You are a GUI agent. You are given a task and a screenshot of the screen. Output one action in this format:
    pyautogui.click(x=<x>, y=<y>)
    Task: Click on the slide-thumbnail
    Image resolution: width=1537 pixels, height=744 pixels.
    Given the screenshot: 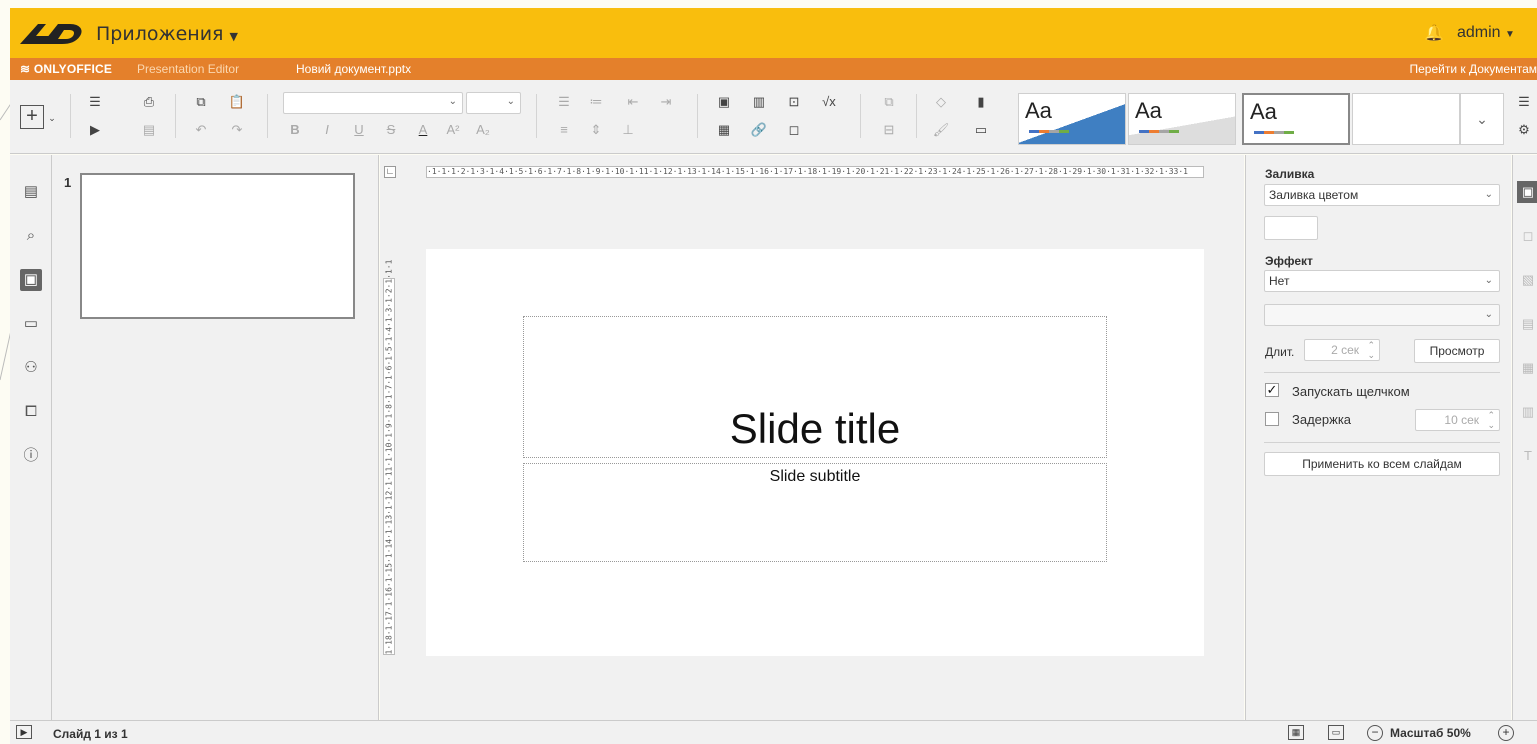 What is the action you would take?
    pyautogui.click(x=217, y=246)
    